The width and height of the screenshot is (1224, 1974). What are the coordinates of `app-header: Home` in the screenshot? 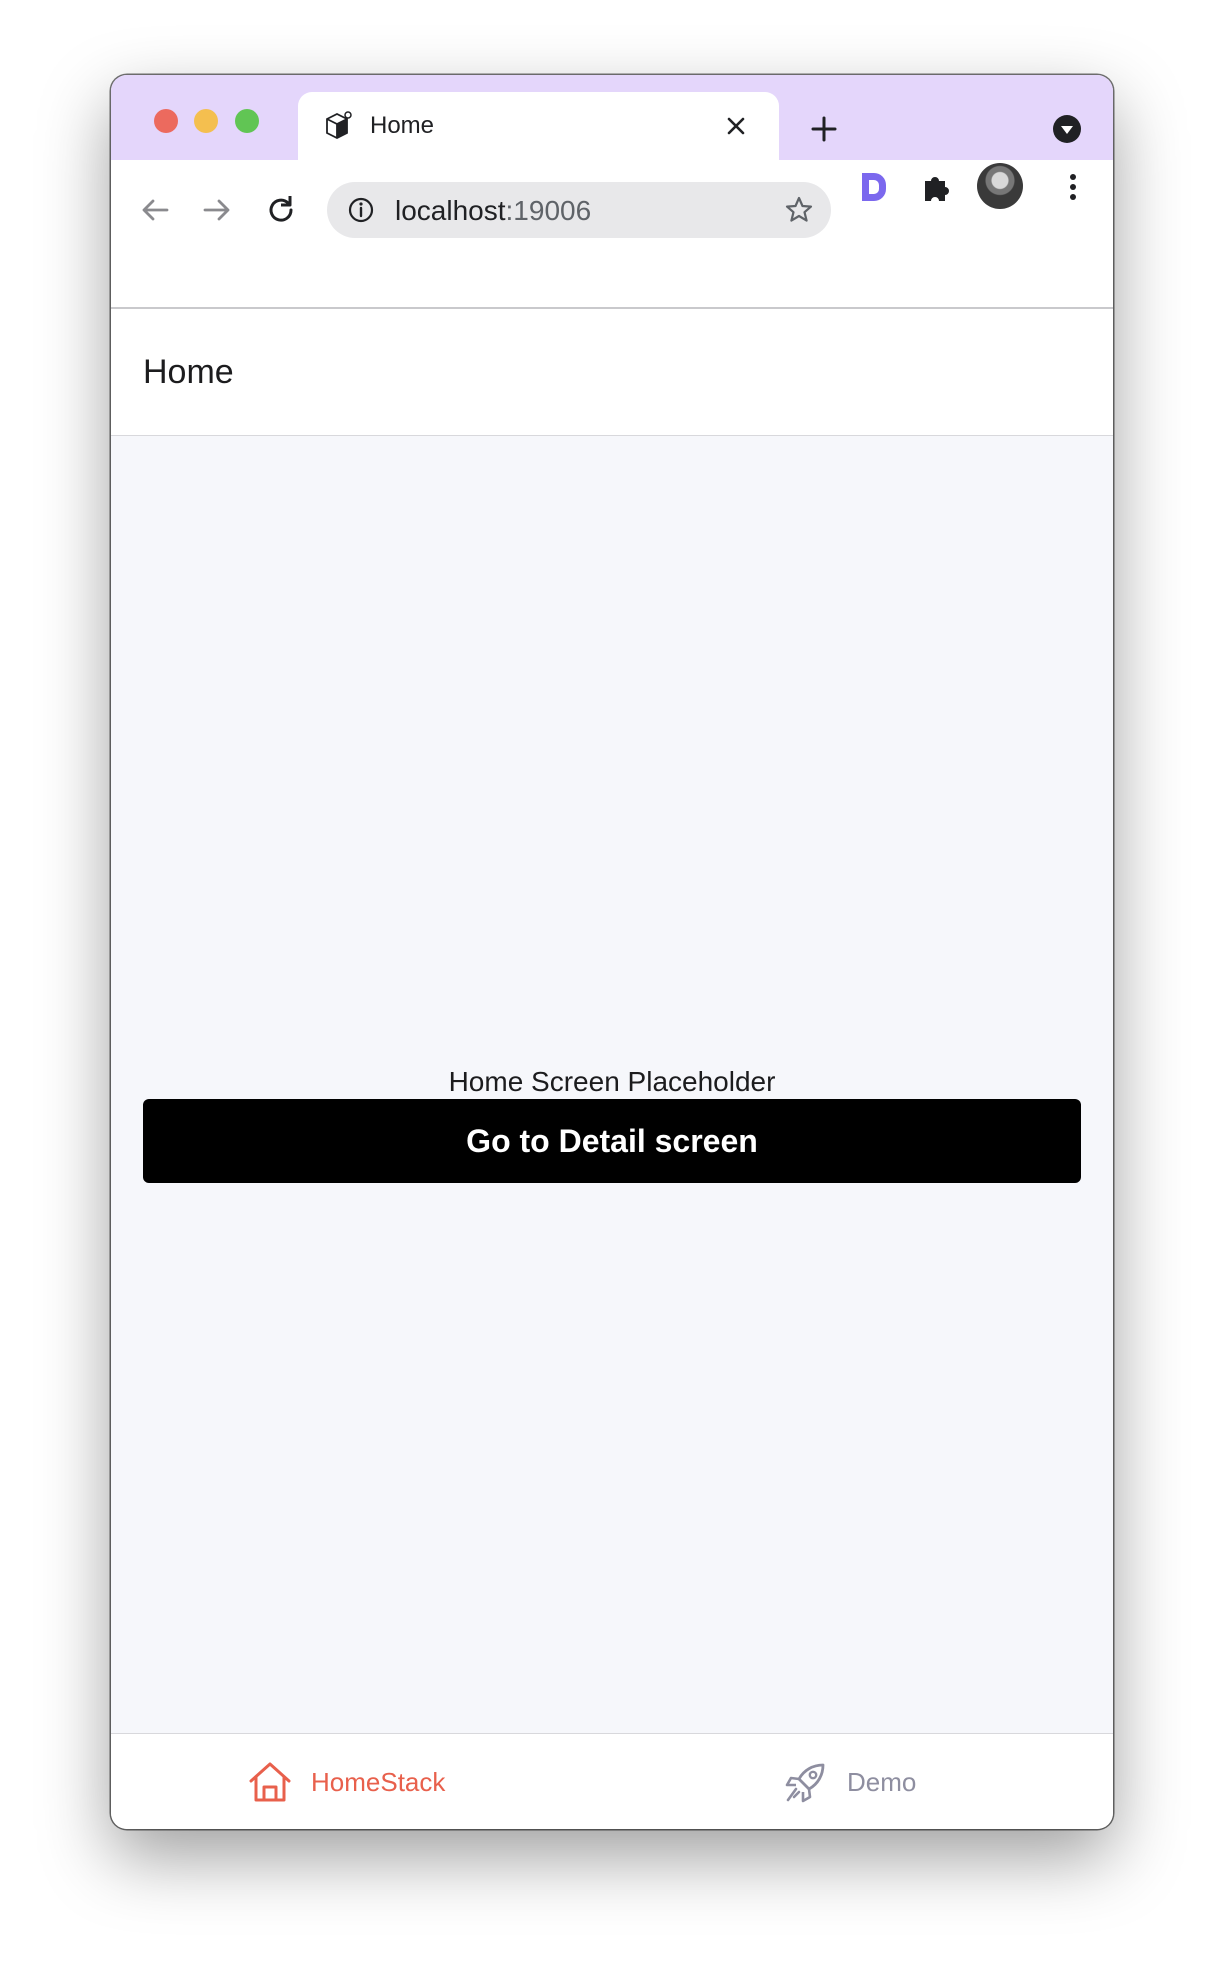 It's located at (612, 372).